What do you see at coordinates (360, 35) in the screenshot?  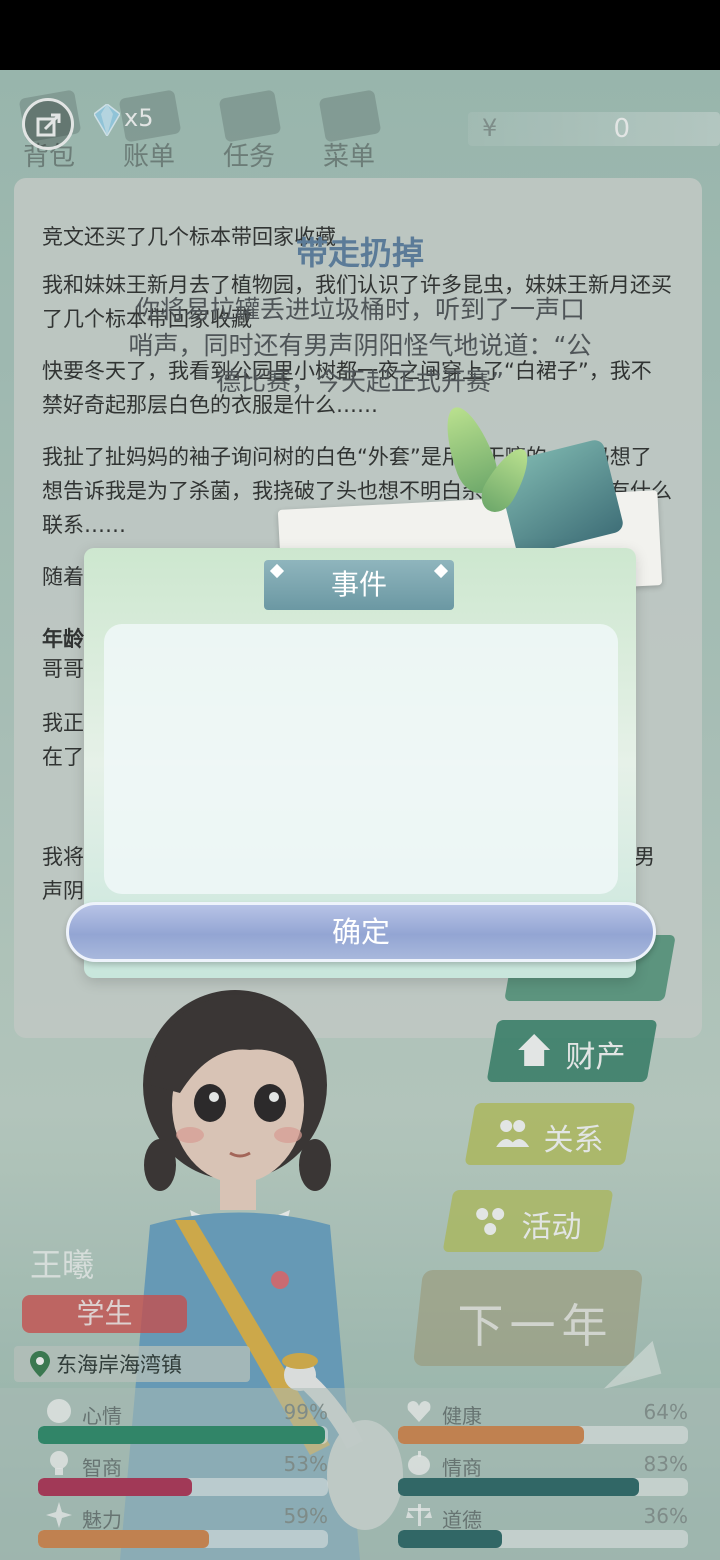 I see `status-bar` at bounding box center [360, 35].